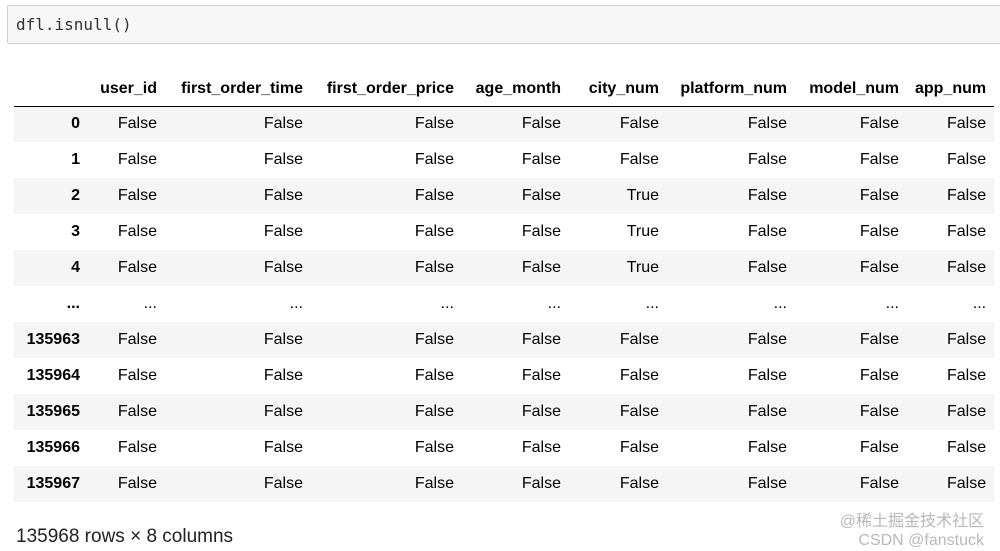  I want to click on row-index: 3, so click(75, 231).